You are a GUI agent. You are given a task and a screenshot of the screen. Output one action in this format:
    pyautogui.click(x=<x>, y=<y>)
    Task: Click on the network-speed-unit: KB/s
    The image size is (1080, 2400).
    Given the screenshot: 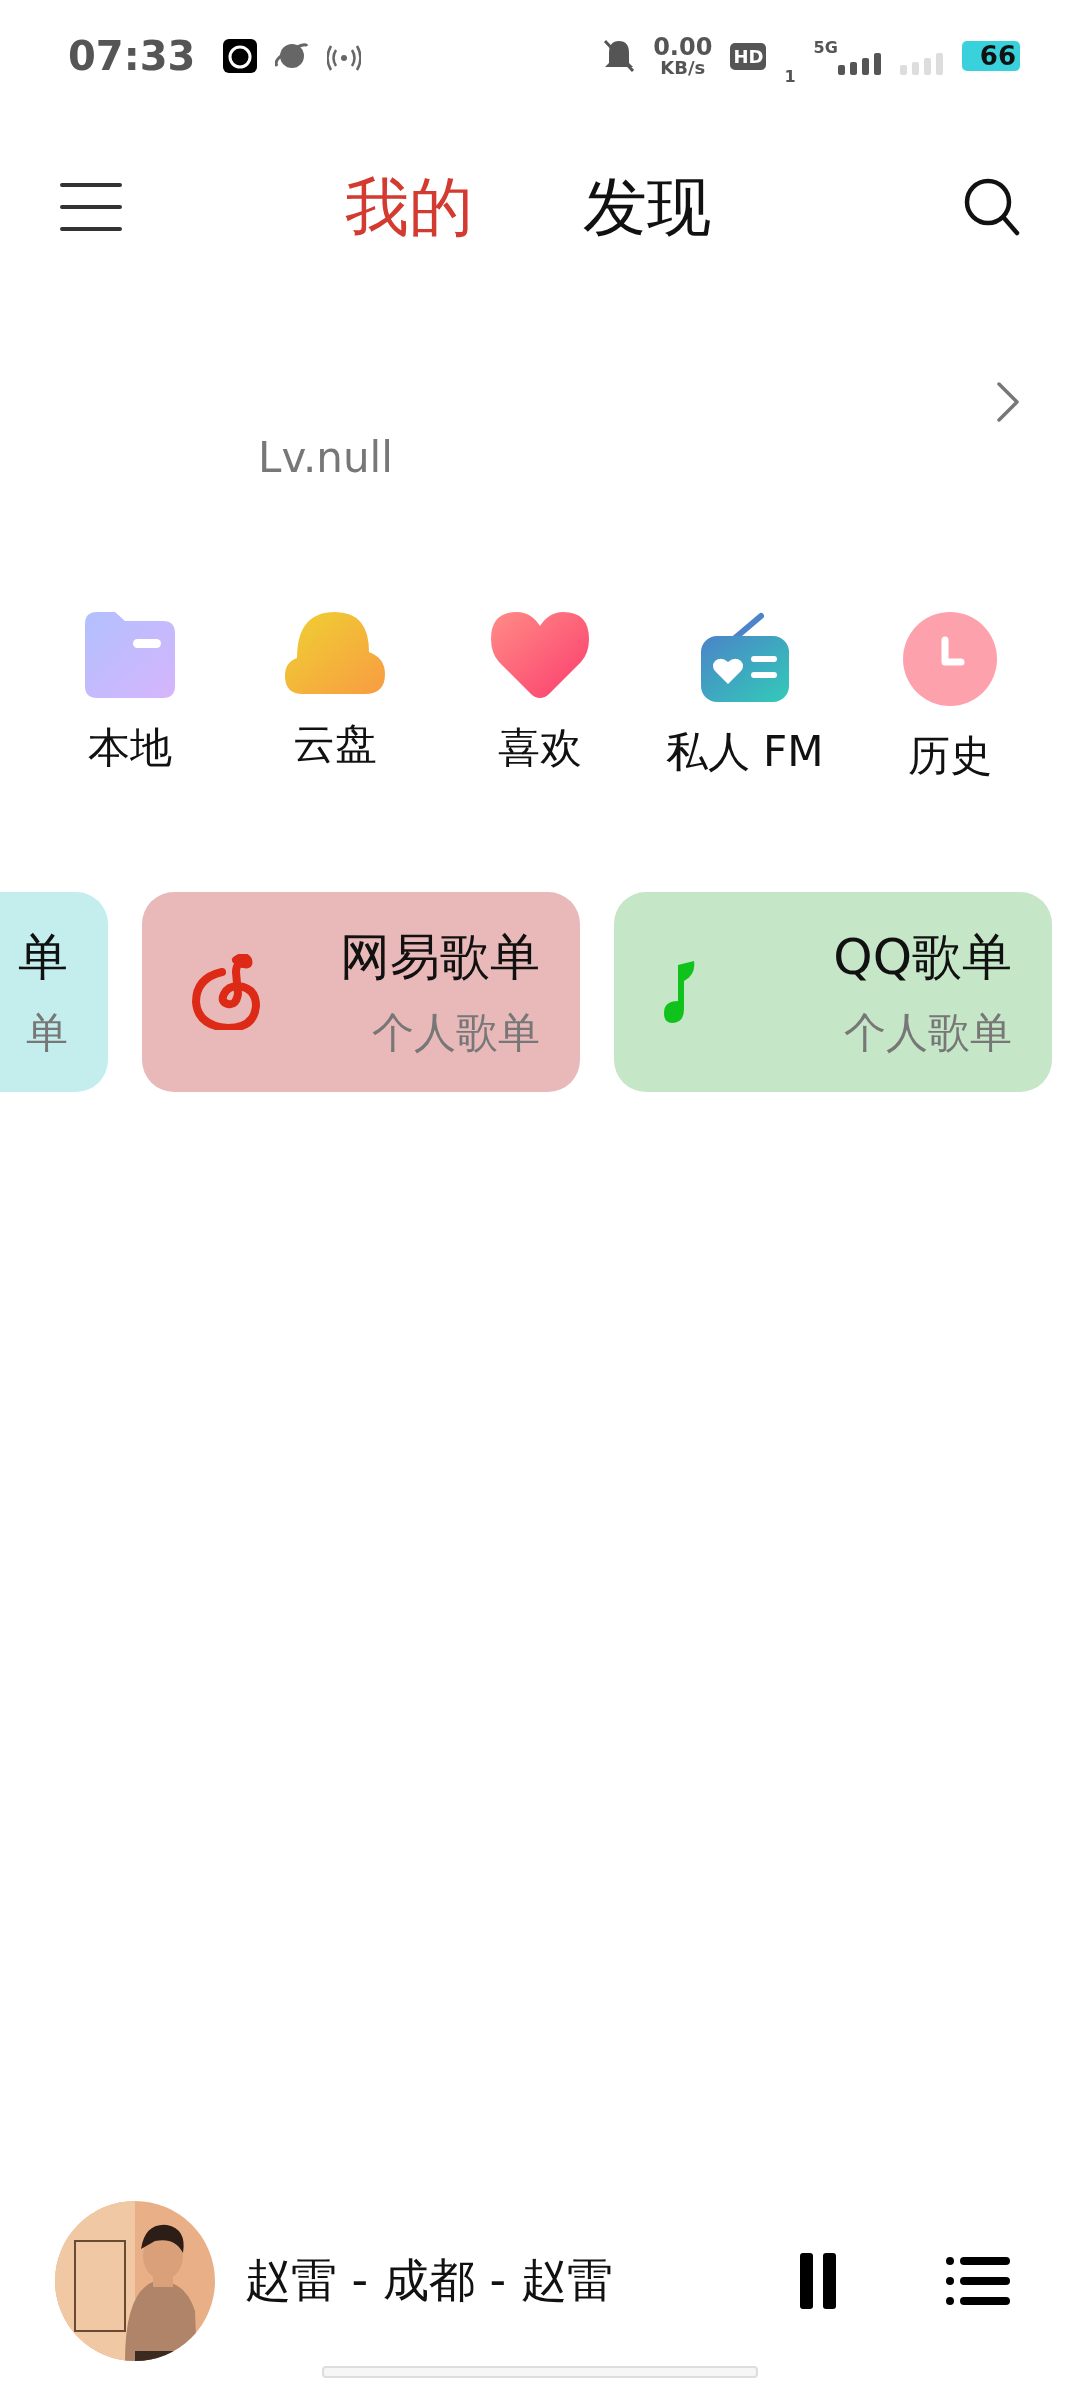 What is the action you would take?
    pyautogui.click(x=683, y=68)
    